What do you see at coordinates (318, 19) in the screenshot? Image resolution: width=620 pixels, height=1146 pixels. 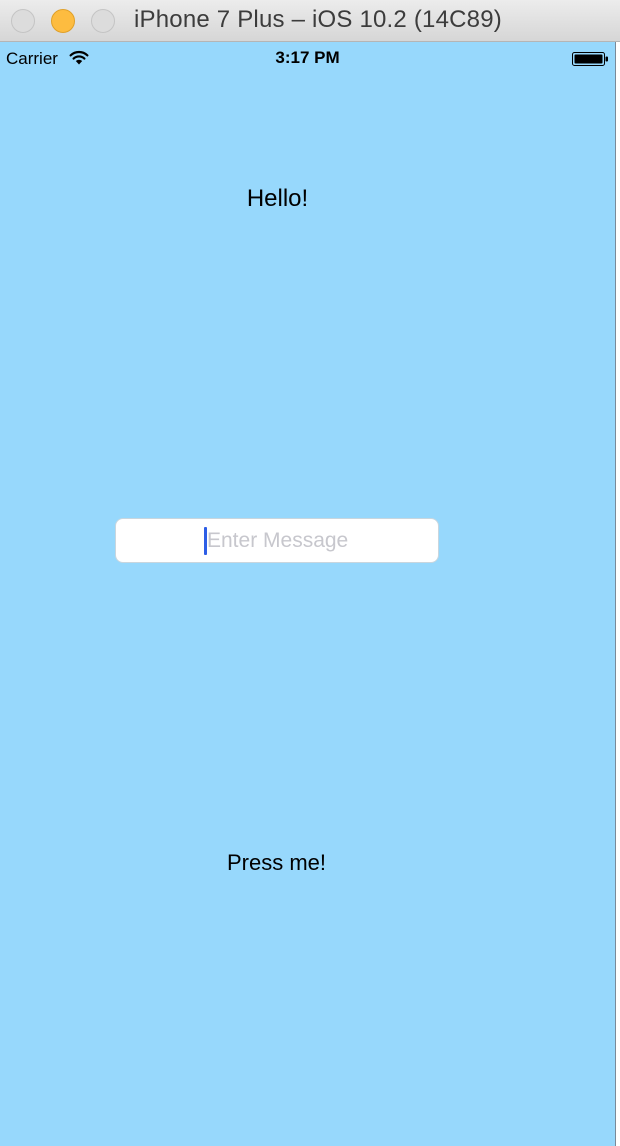 I see `window-title: iPhone 7 Plus – iOS 10.2 (14C89)` at bounding box center [318, 19].